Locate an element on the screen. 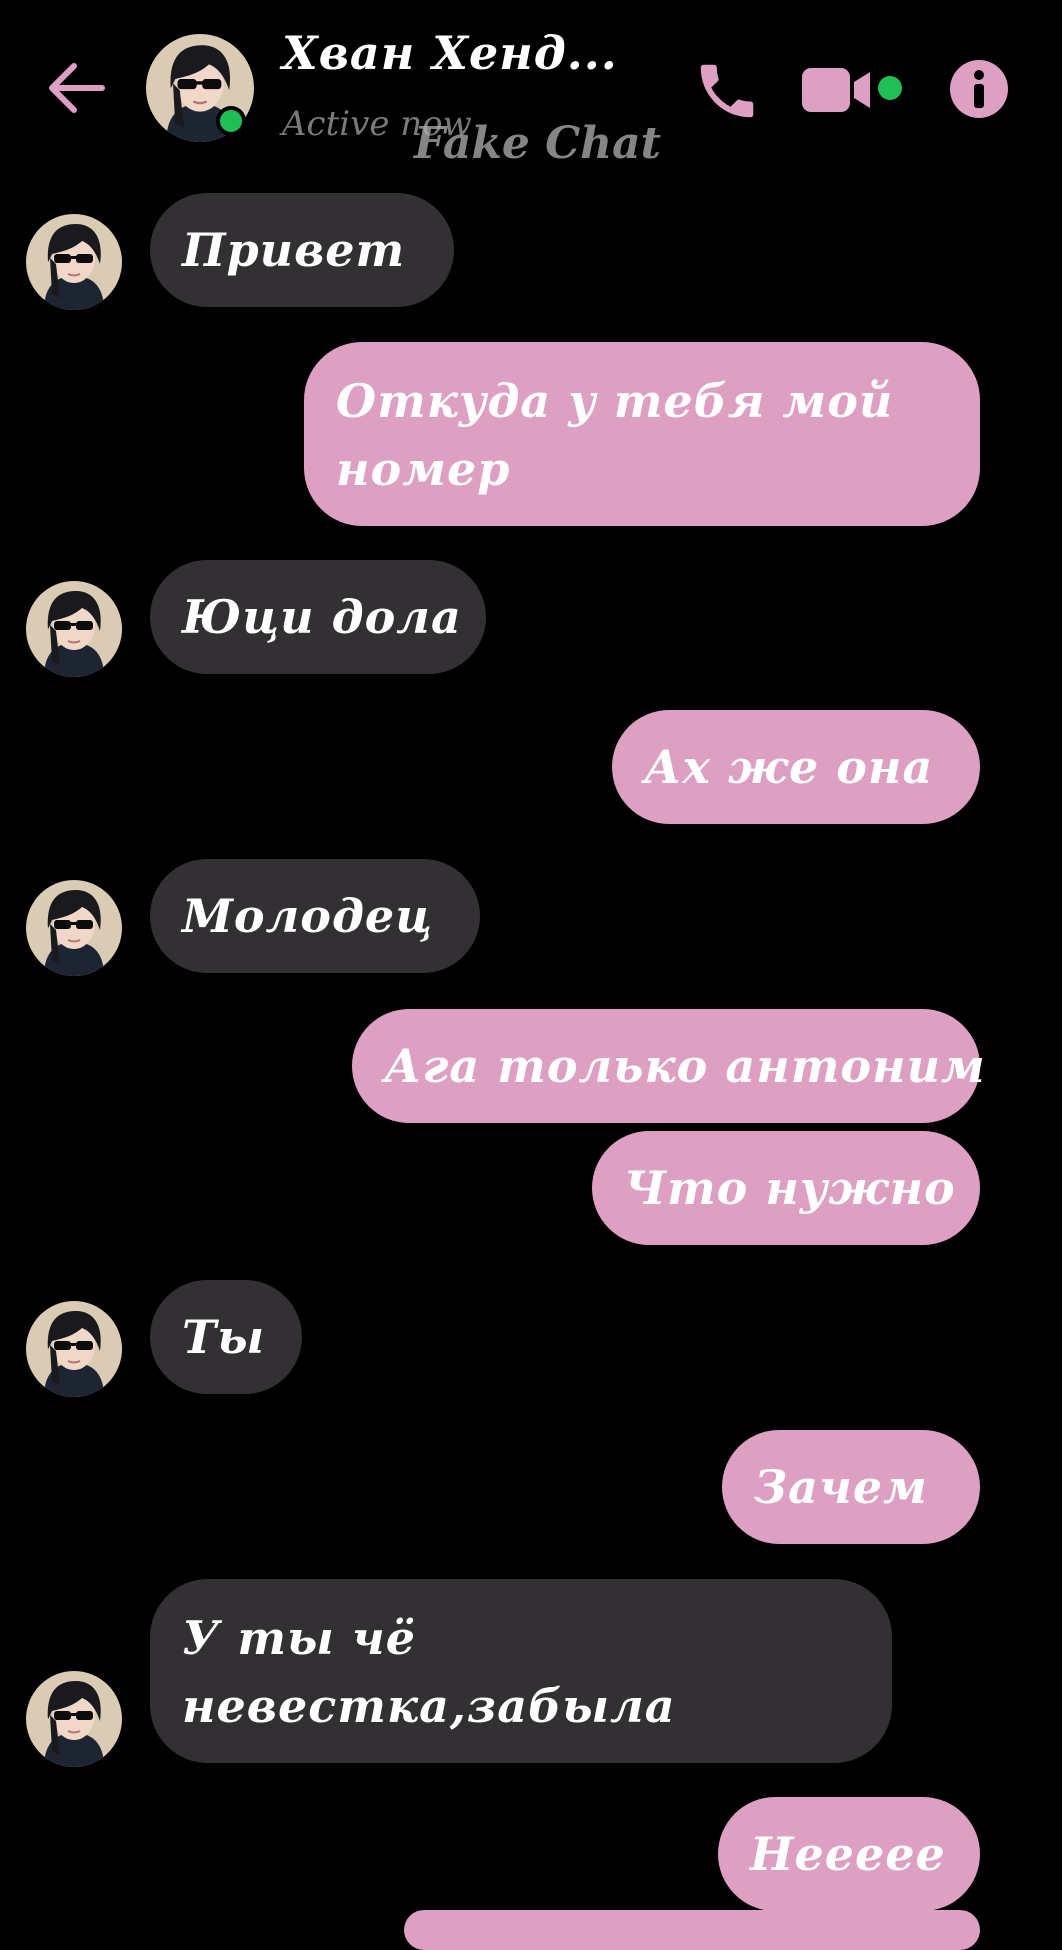 This screenshot has height=1950, width=1062. message-bubble-partial is located at coordinates (692, 1930).